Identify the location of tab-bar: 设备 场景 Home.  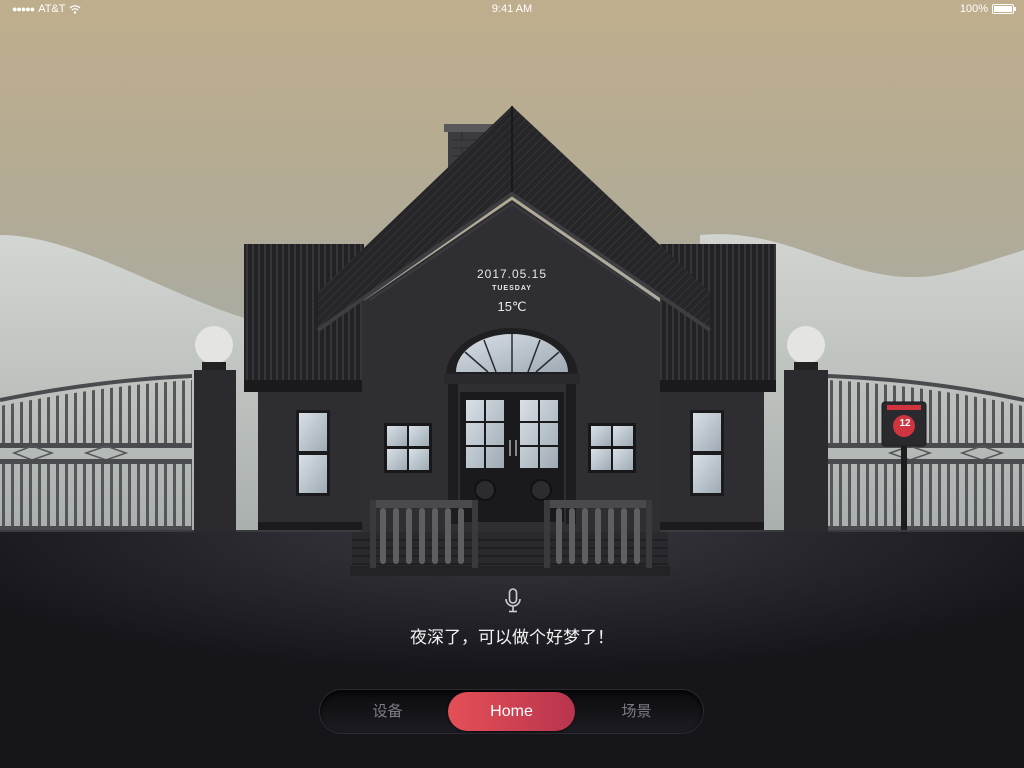
(511, 711).